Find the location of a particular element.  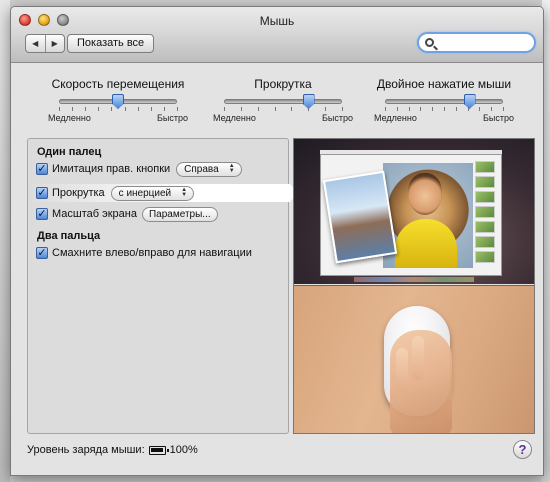

window-title: Мышь is located at coordinates (277, 21).